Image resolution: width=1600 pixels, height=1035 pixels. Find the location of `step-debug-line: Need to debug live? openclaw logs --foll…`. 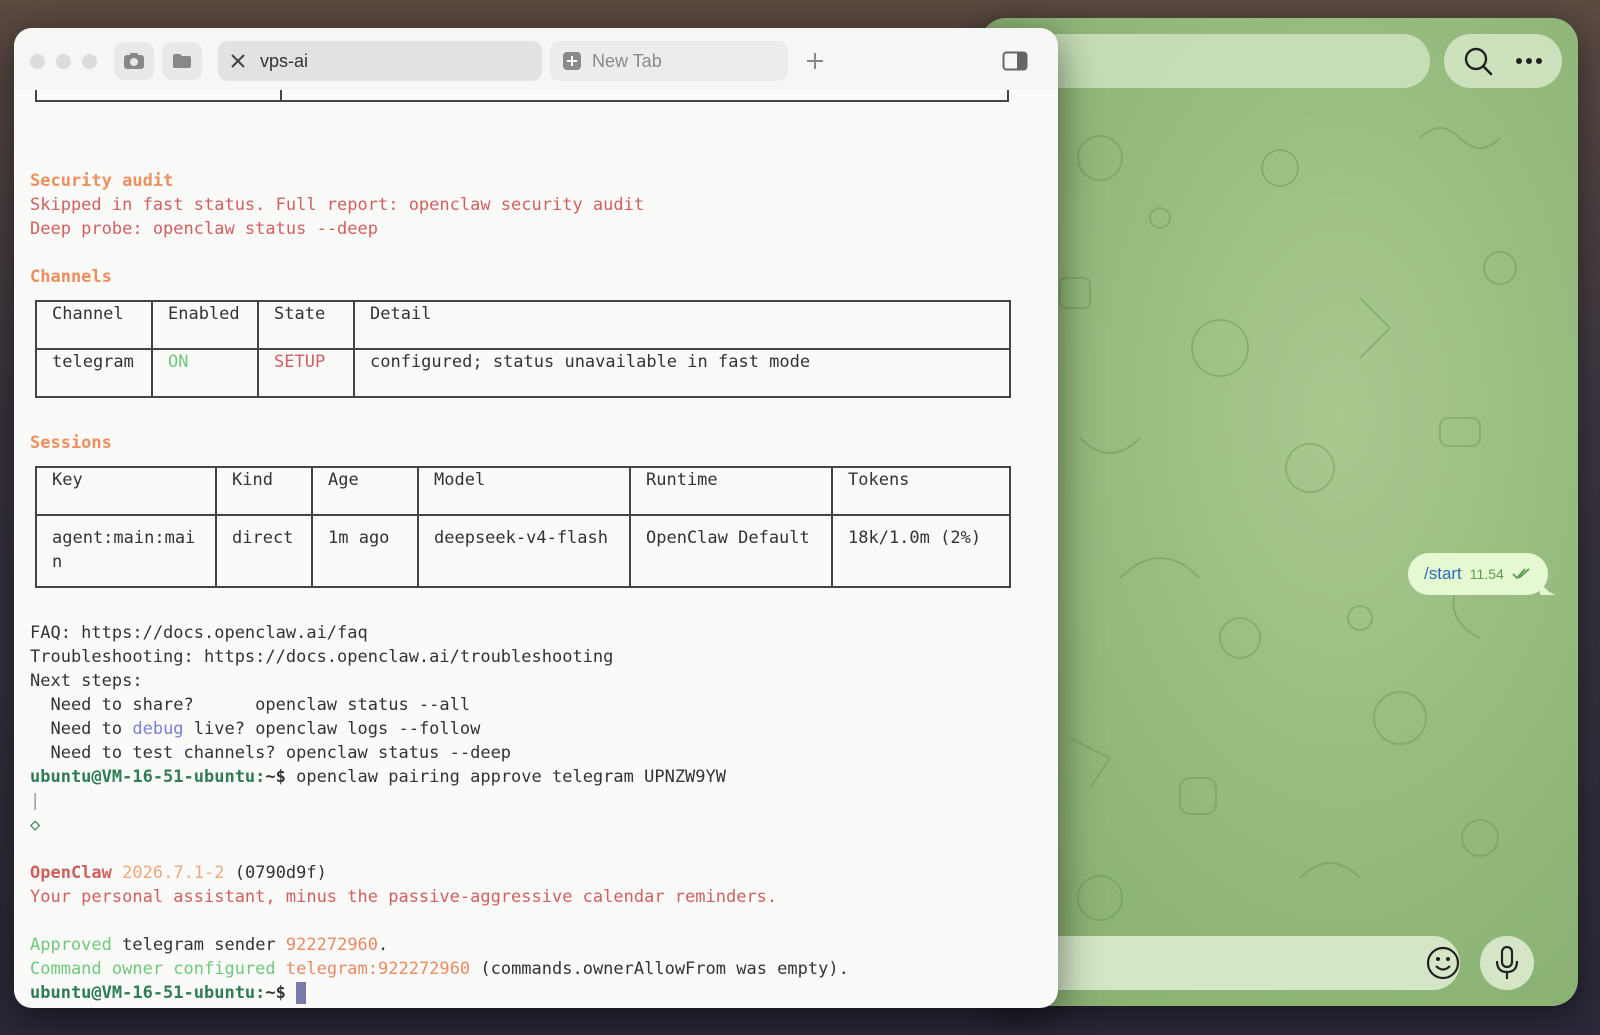

step-debug-line: Need to debug live? openclaw logs --foll… is located at coordinates (255, 729).